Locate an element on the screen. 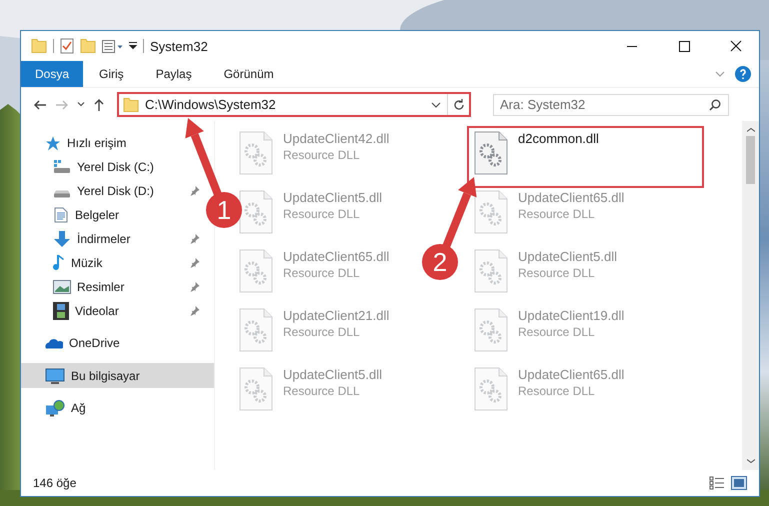  up-arrow-icon is located at coordinates (99, 105).